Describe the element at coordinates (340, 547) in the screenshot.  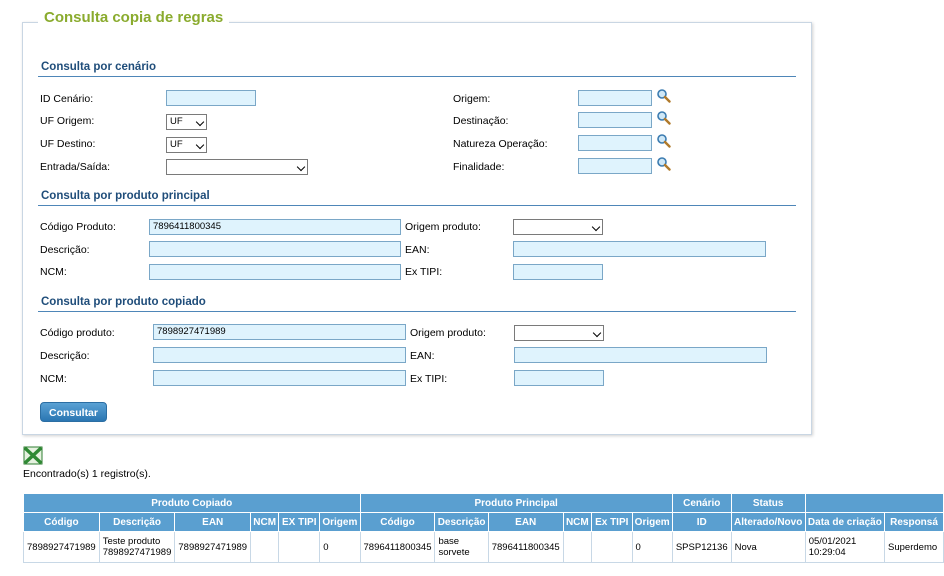
I see `cell-cp-origem: 0` at that location.